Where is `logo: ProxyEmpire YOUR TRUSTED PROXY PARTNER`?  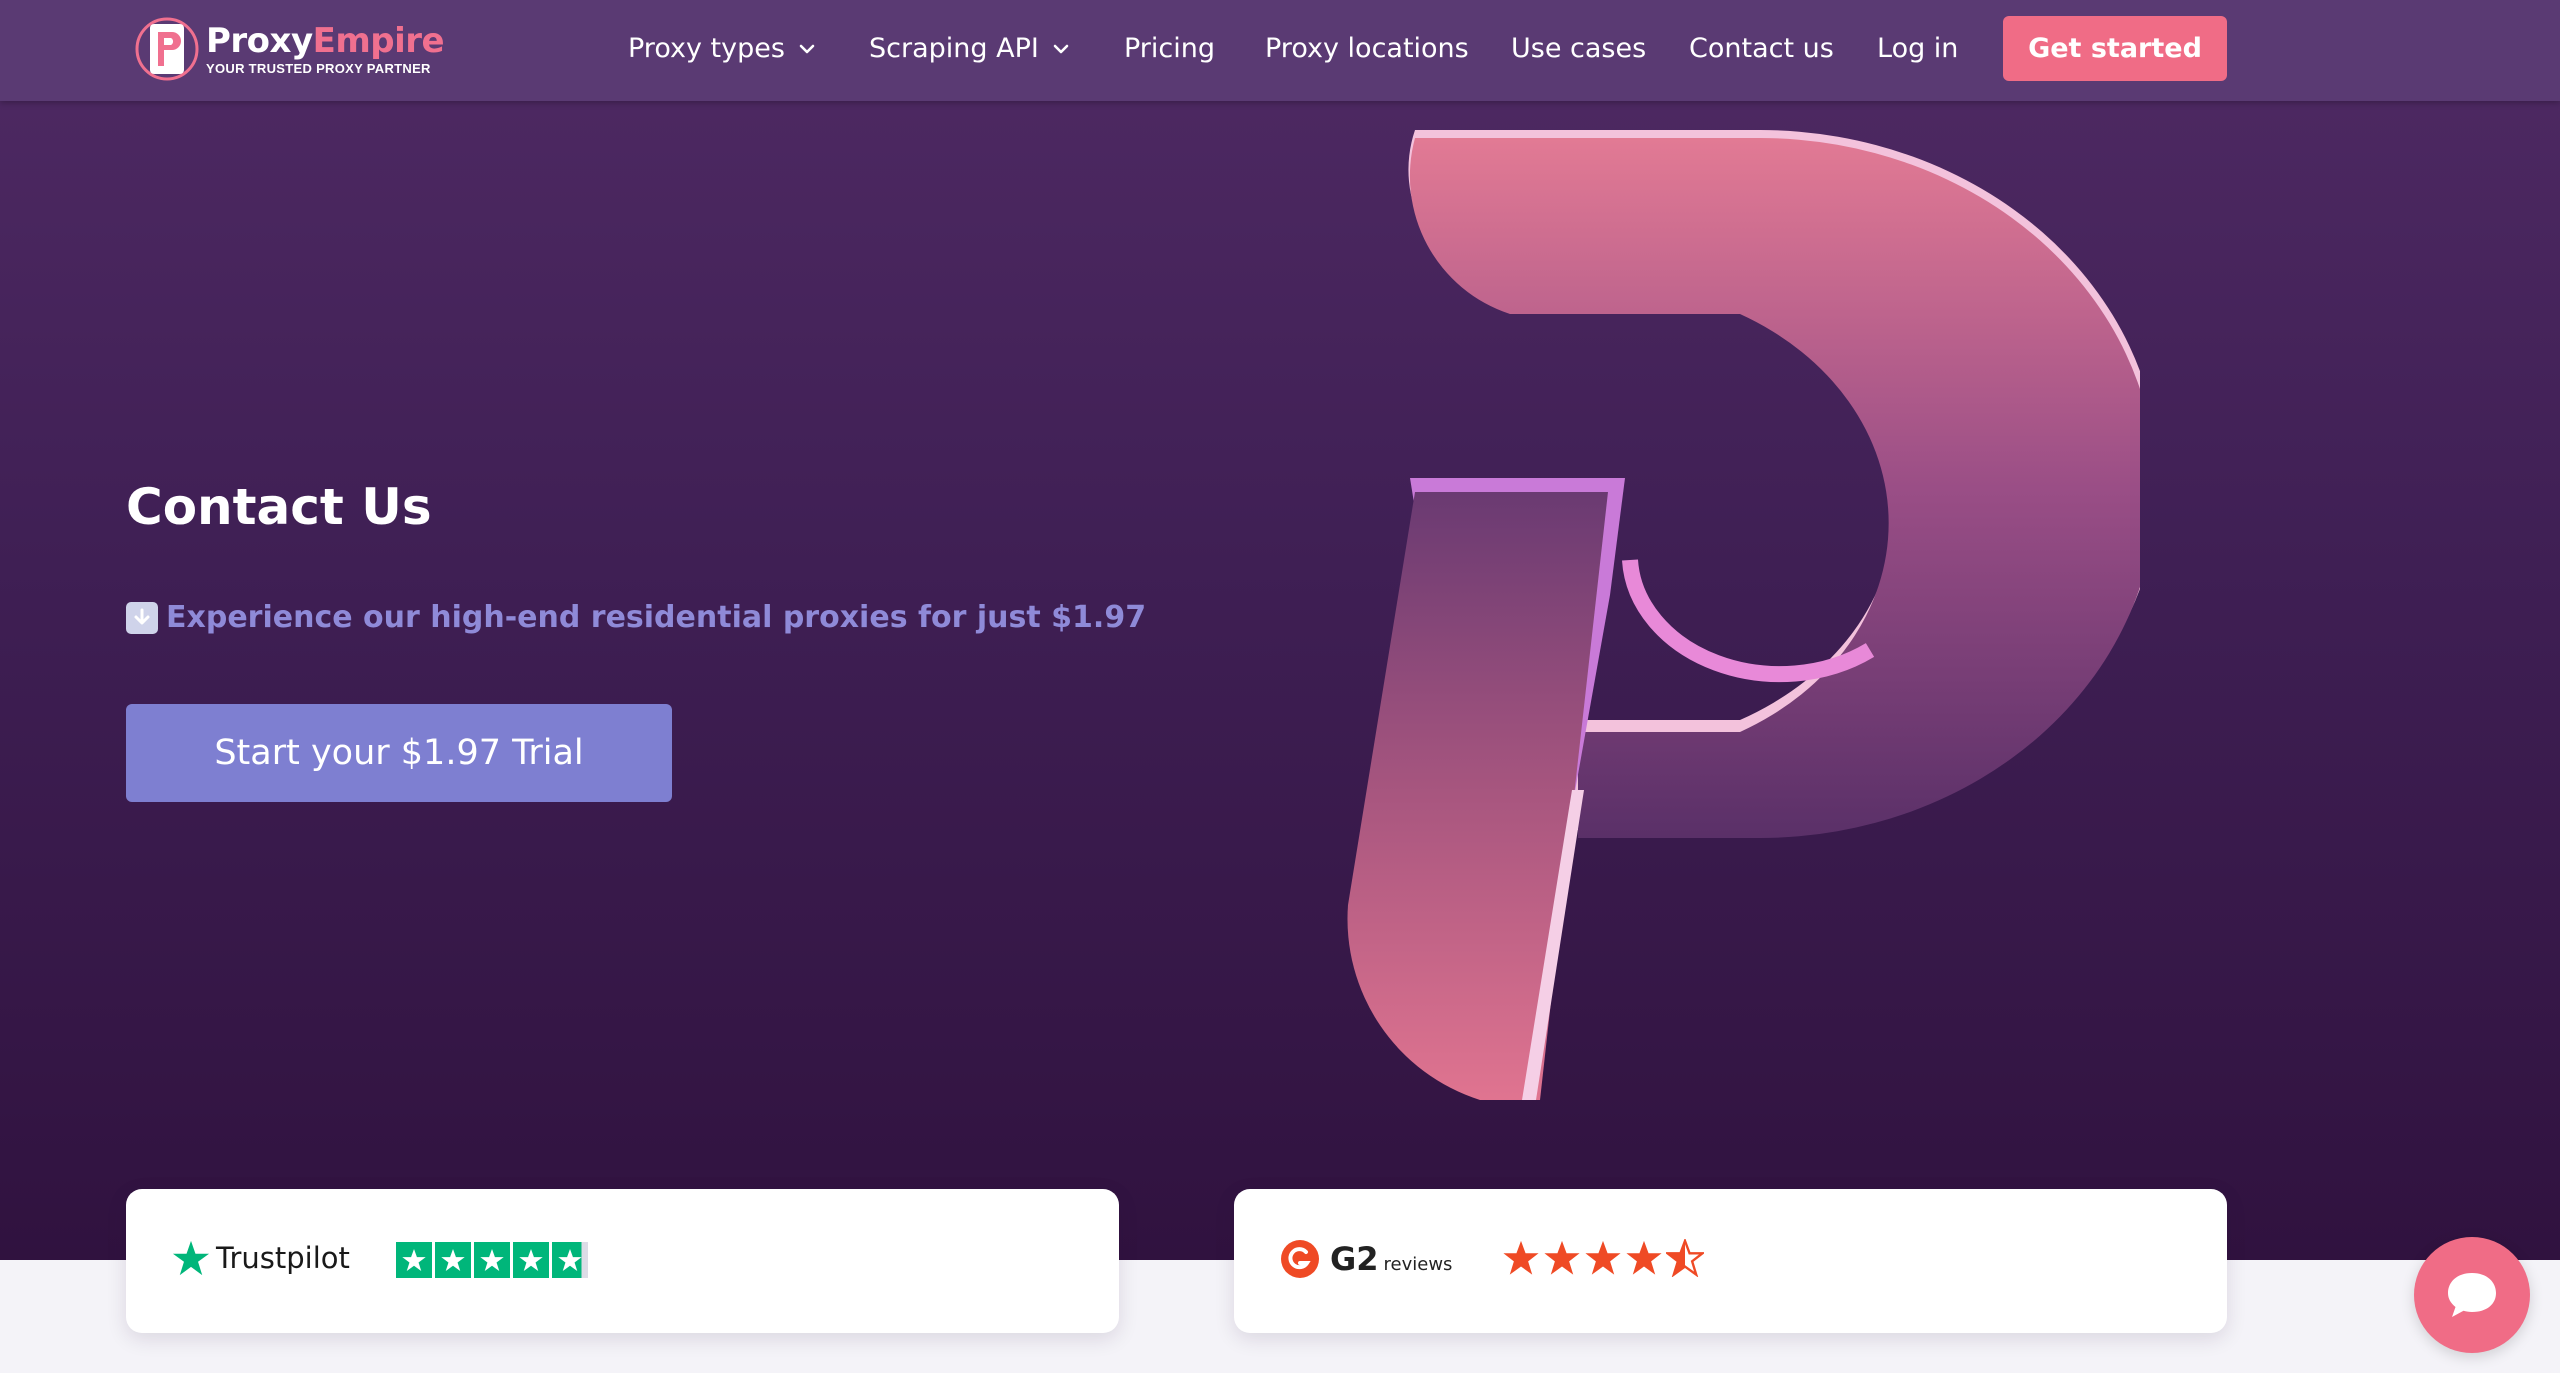 logo: ProxyEmpire YOUR TRUSTED PROXY PARTNER is located at coordinates (288, 49).